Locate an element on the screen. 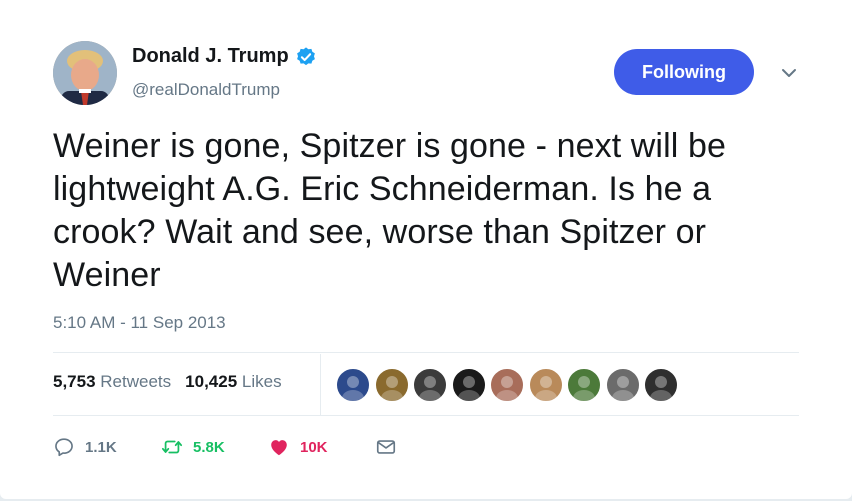 Image resolution: width=852 pixels, height=501 pixels. heart-icon is located at coordinates (279, 448).